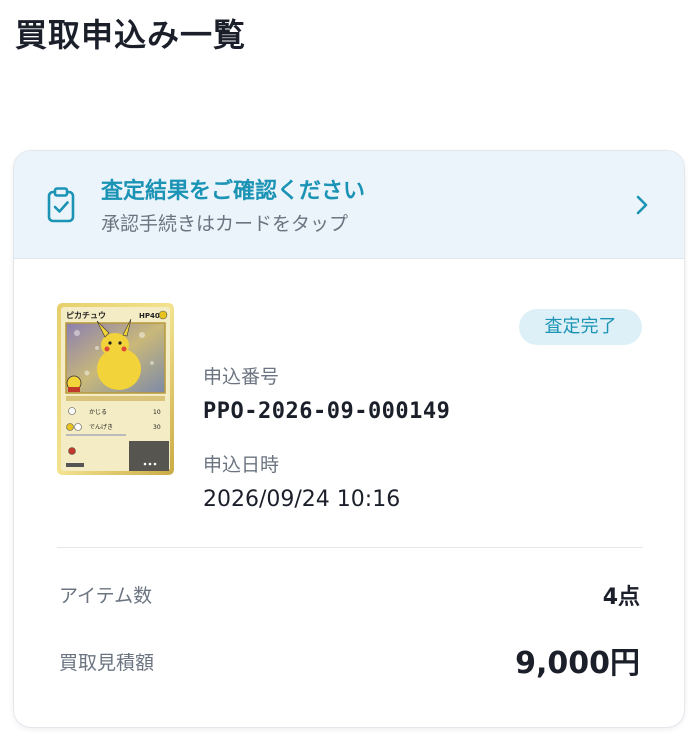 The image size is (700, 740). What do you see at coordinates (157, 427) in the screenshot?
I see `thumb-move-2-damage: 30` at bounding box center [157, 427].